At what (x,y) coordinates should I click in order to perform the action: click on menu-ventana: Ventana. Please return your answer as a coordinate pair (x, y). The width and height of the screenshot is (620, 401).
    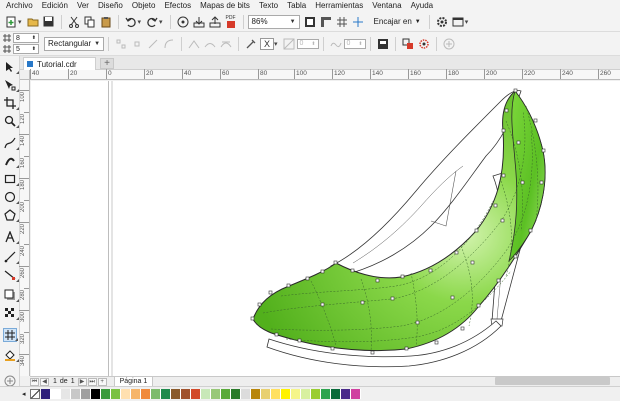
    Looking at the image, I should click on (386, 6).